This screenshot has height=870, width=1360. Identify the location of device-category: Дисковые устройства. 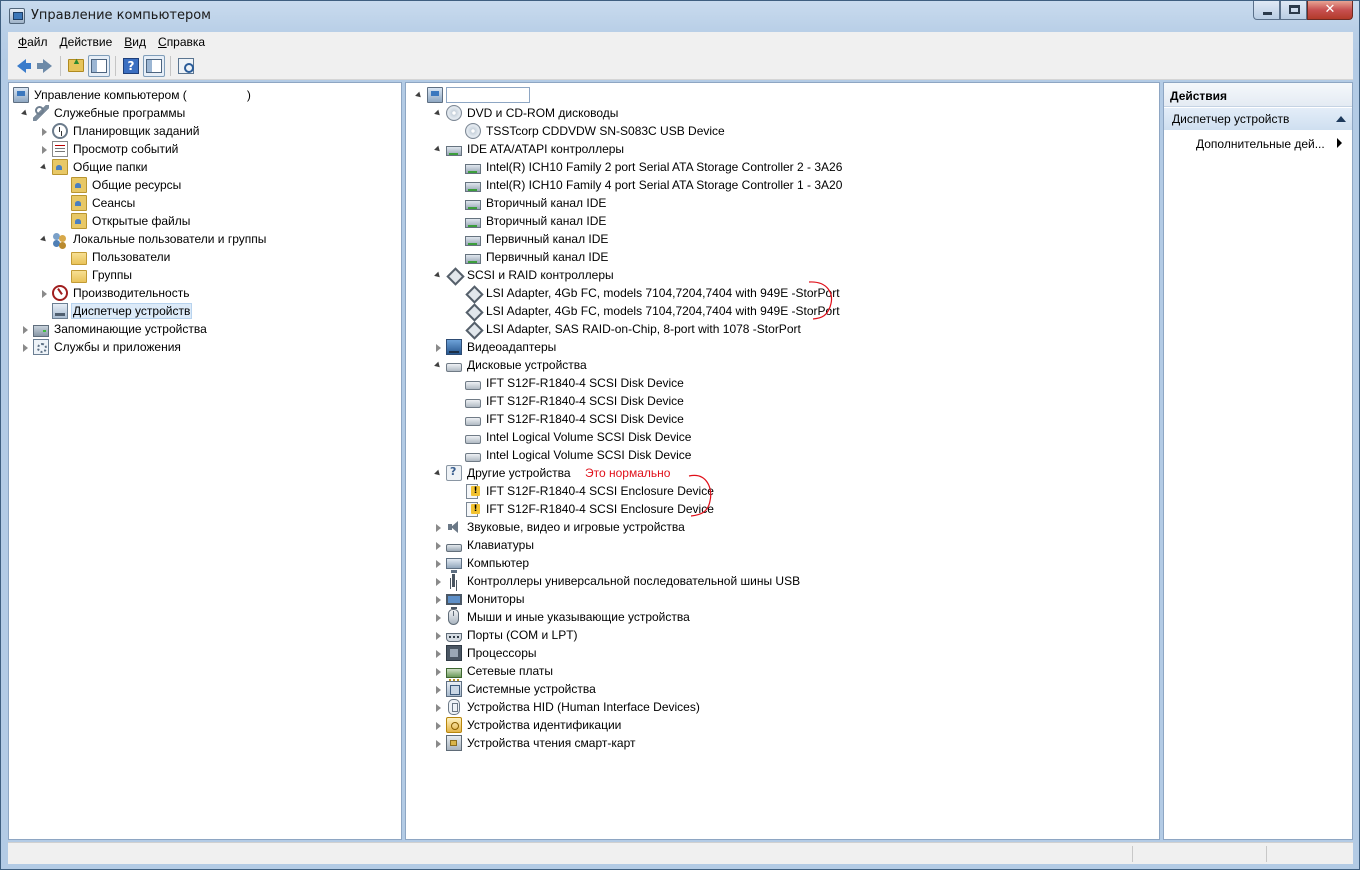
(511, 365).